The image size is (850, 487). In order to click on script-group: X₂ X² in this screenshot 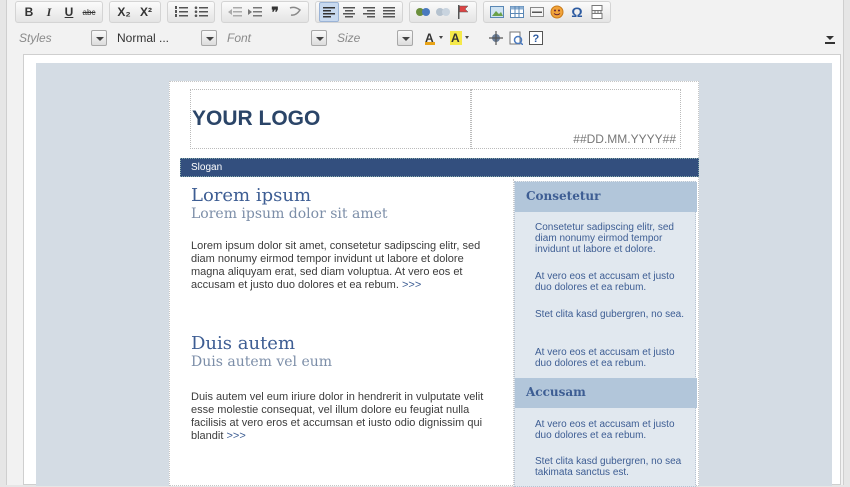, I will do `click(135, 12)`.